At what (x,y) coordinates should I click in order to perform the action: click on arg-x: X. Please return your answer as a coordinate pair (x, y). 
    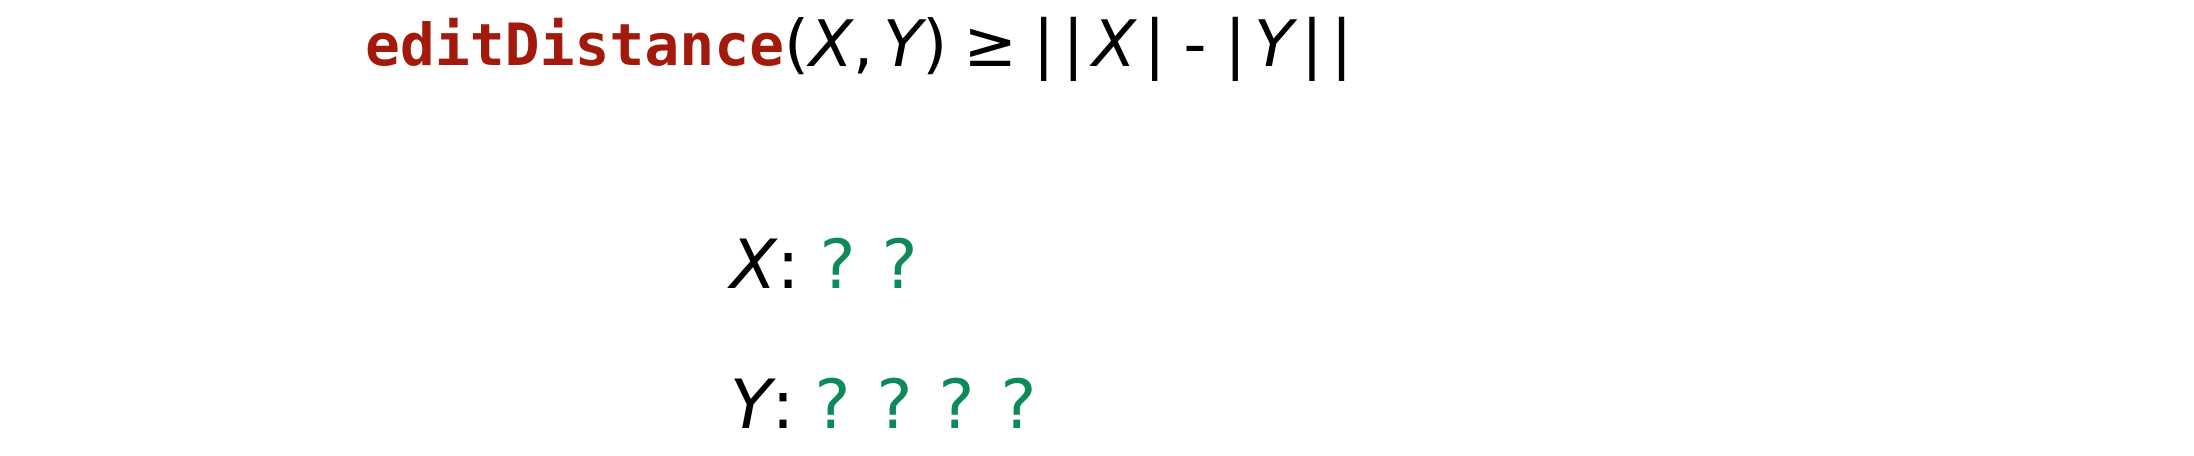
    Looking at the image, I should click on (831, 45).